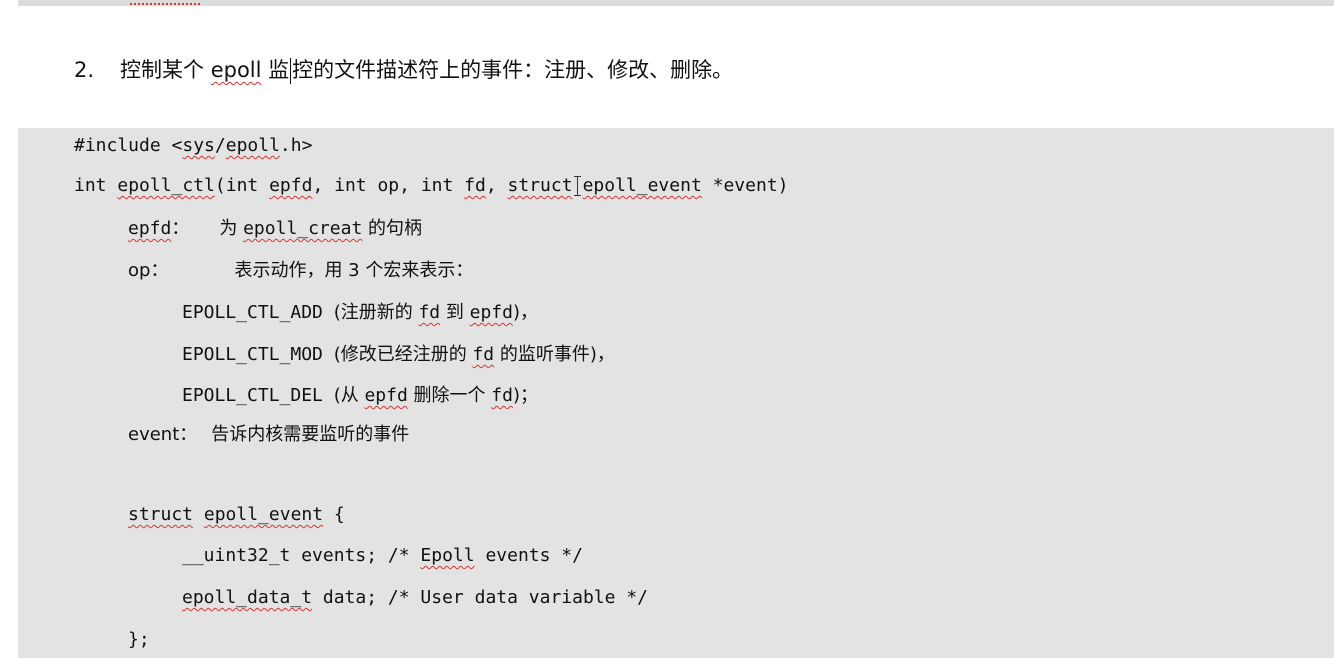  I want to click on previous-block-edge, so click(676, 3).